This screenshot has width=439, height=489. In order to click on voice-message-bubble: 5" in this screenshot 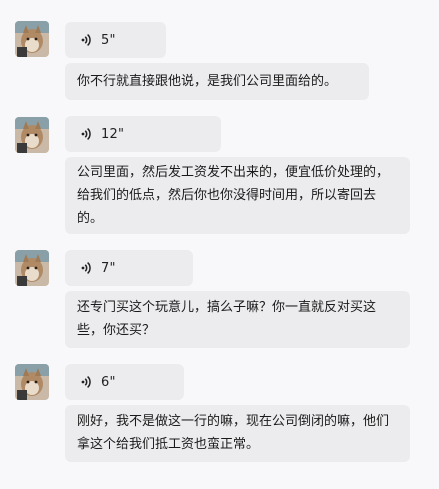, I will do `click(115, 40)`.